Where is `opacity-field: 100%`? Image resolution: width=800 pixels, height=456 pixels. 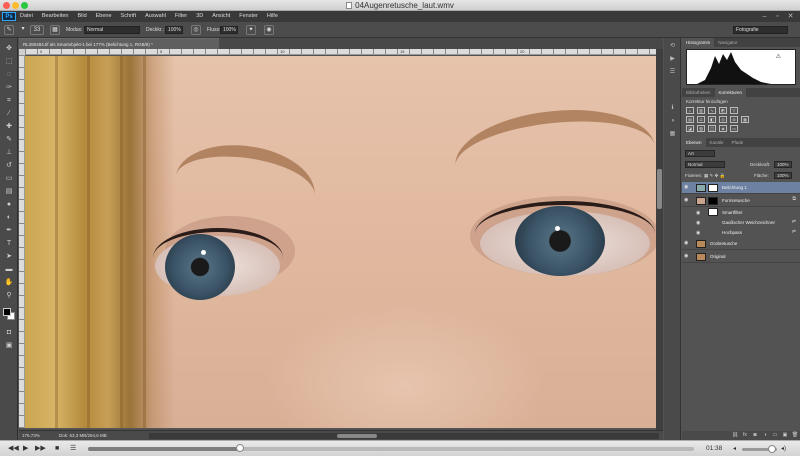 opacity-field: 100% is located at coordinates (174, 30).